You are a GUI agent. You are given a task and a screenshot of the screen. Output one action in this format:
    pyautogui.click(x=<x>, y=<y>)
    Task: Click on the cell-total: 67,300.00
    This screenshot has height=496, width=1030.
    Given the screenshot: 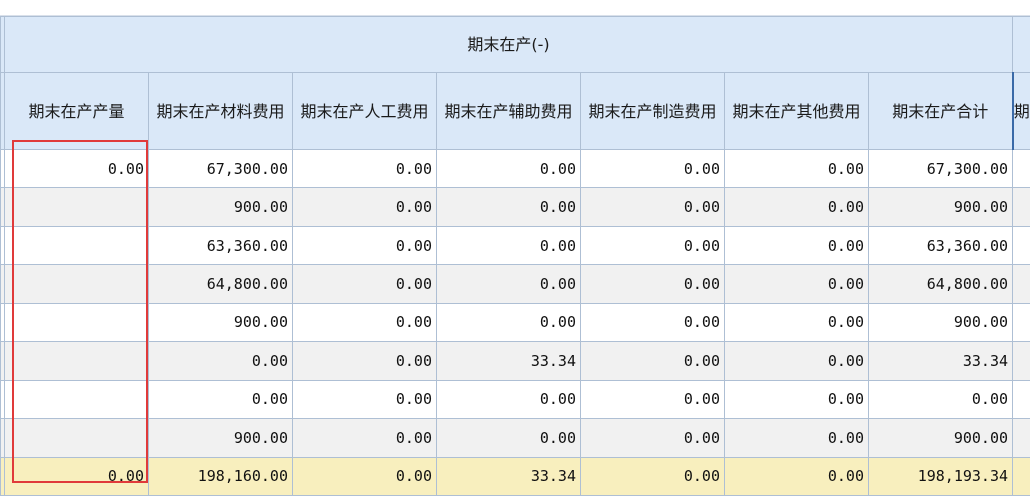 What is the action you would take?
    pyautogui.click(x=940, y=168)
    